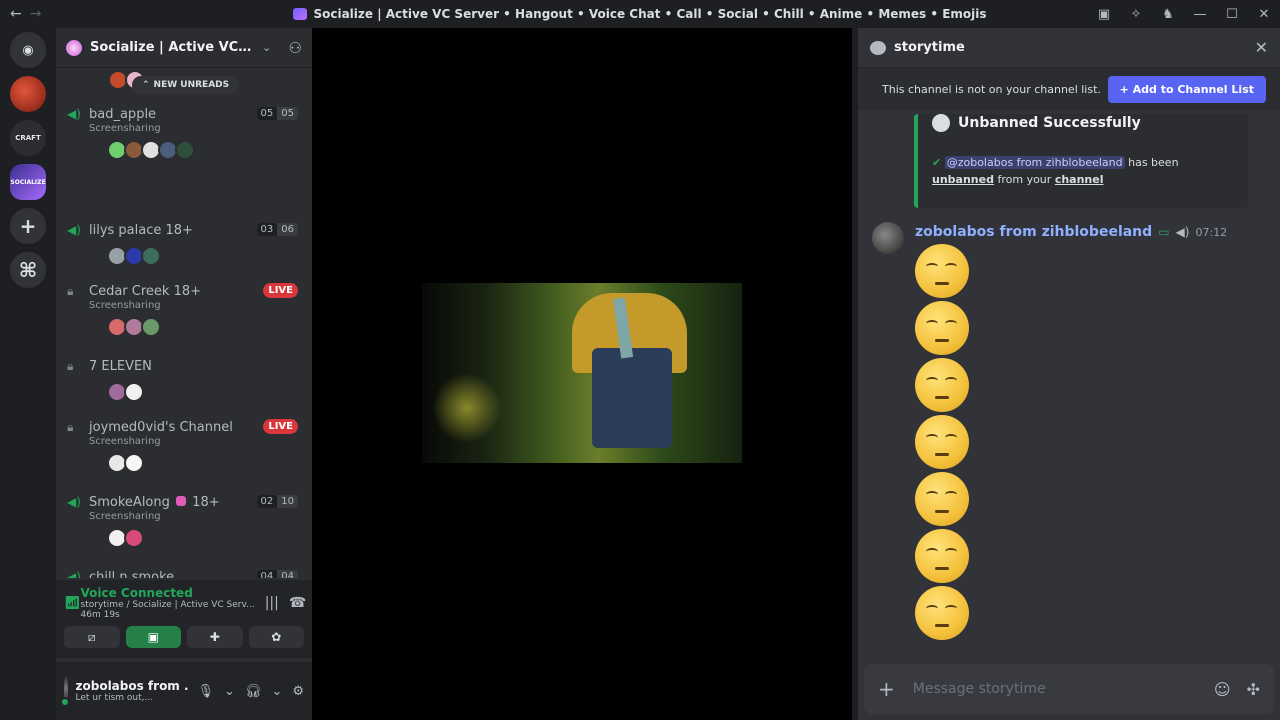  Describe the element at coordinates (295, 48) in the screenshot. I see `invite-people-icon: ⚇` at that location.